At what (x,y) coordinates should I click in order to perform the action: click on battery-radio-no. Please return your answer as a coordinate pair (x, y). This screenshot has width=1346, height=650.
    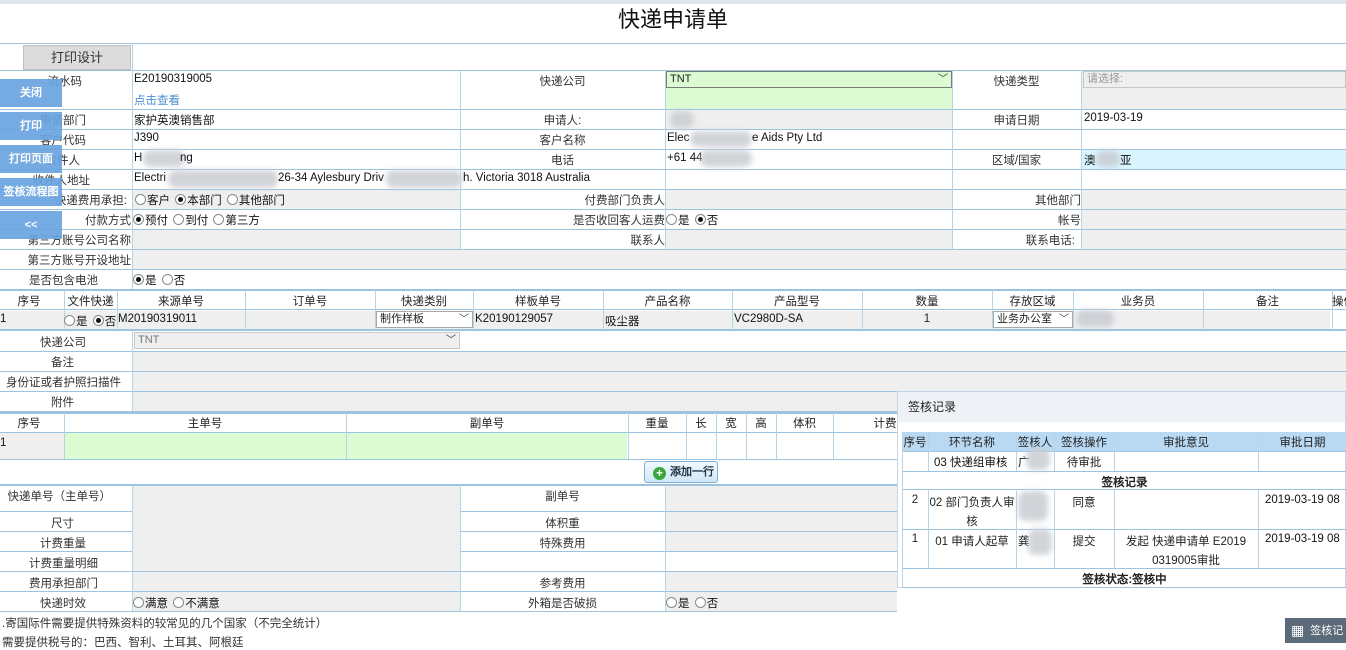
    Looking at the image, I should click on (167, 279).